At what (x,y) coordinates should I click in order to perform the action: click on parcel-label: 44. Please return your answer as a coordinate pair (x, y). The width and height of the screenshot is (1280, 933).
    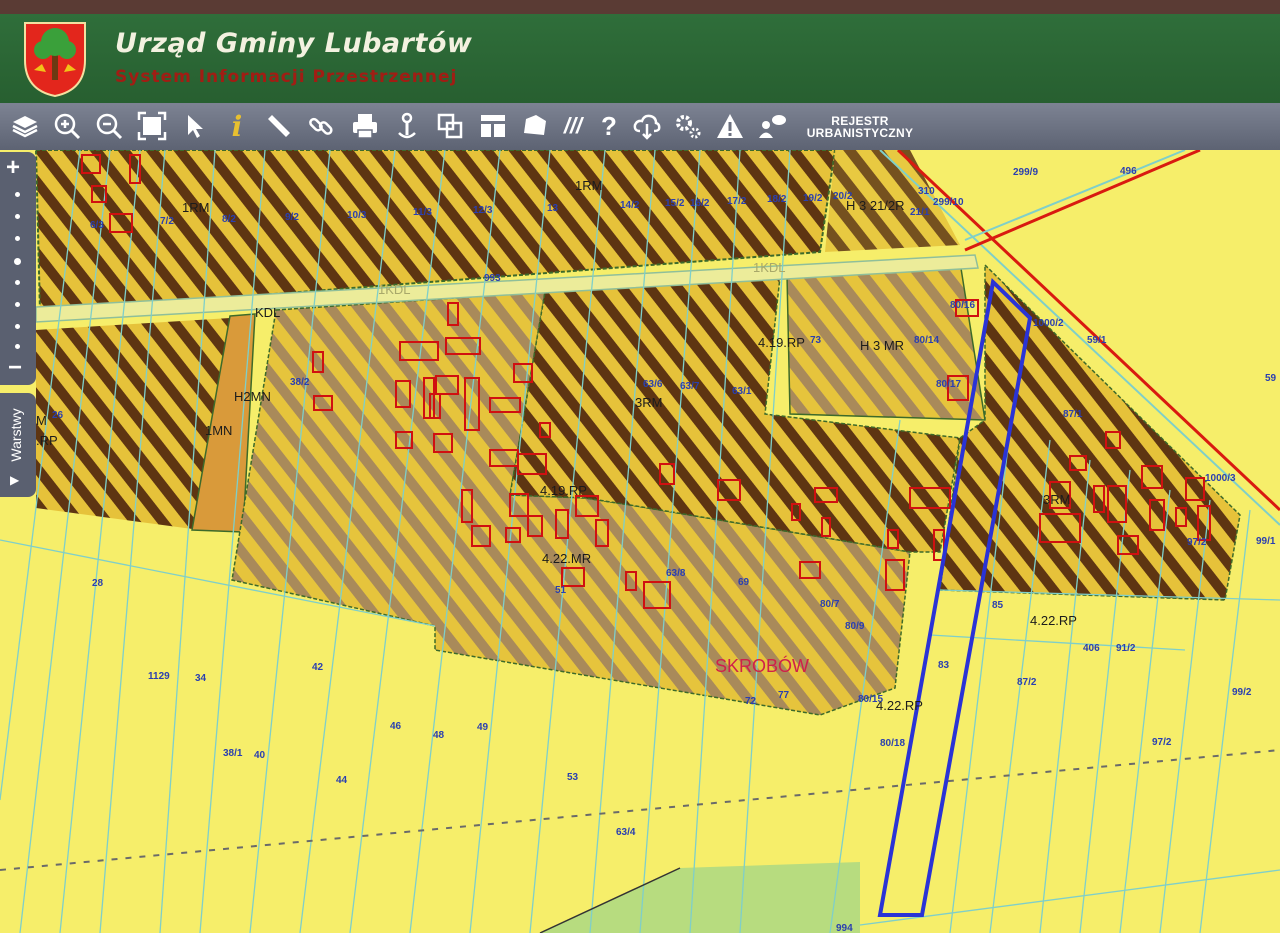
    Looking at the image, I should click on (342, 780).